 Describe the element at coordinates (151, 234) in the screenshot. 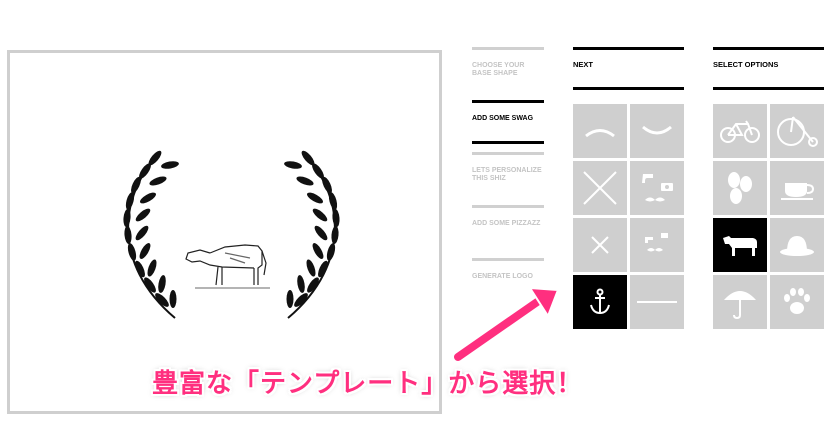

I see `laurel-left-icon` at that location.